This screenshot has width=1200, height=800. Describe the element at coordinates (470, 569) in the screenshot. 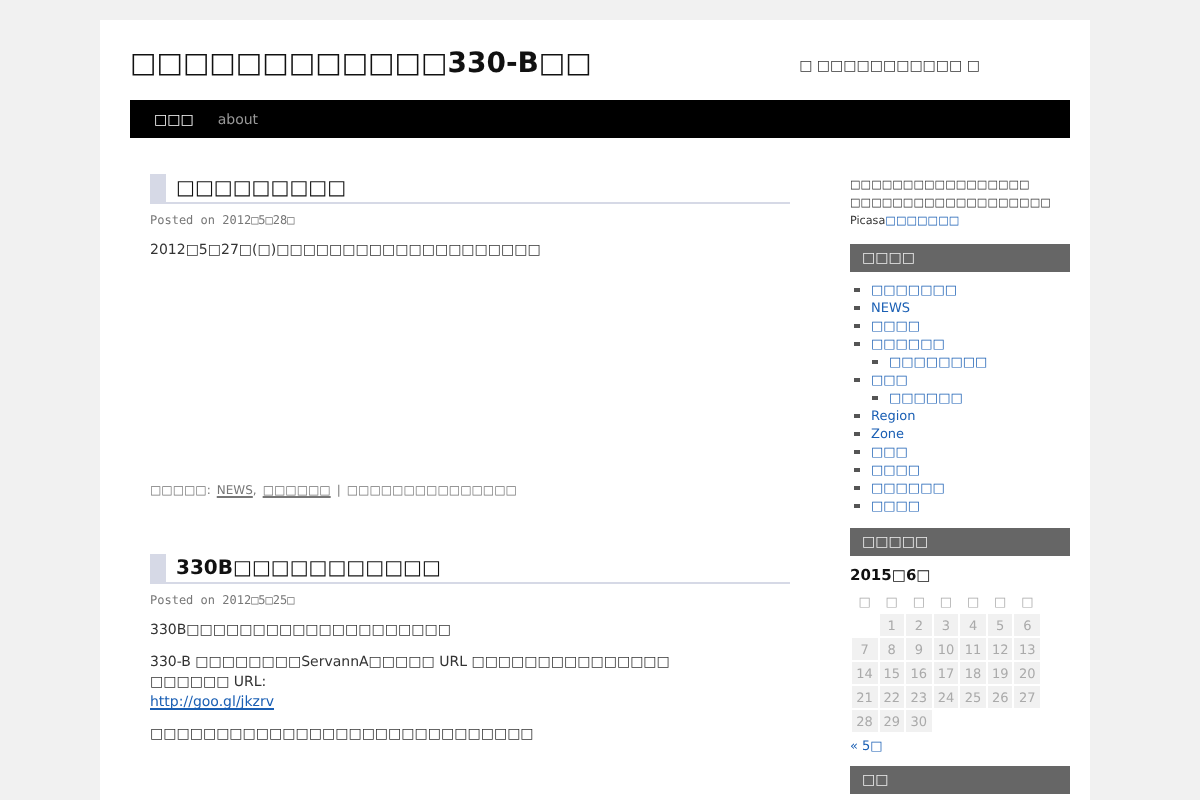

I see `post-title: 330B□□□□□□□□□□□` at that location.